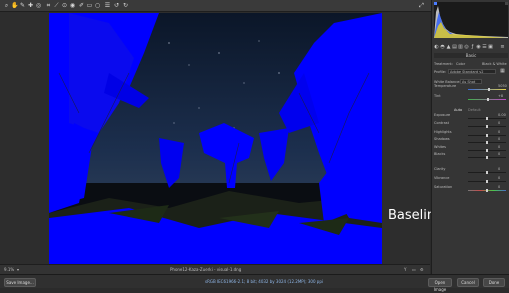 The width and height of the screenshot is (509, 293). Describe the element at coordinates (38, 5) in the screenshot. I see `target-adjust-icon: ◎` at that location.